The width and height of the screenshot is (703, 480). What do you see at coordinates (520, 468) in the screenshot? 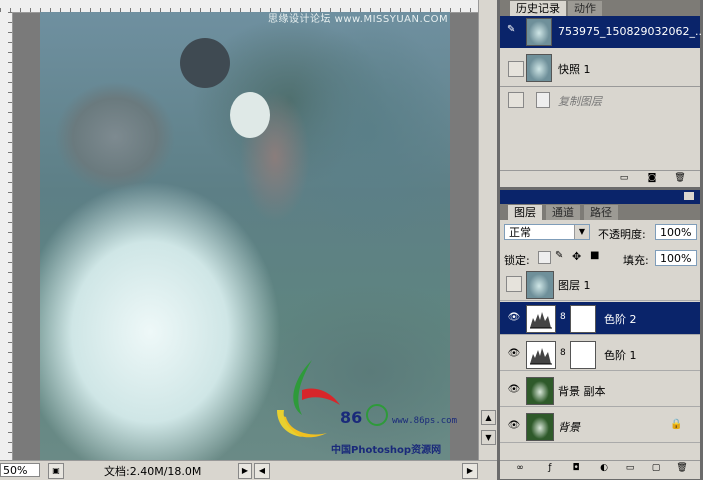
I see `link-layers-icon: ∞` at bounding box center [520, 468].